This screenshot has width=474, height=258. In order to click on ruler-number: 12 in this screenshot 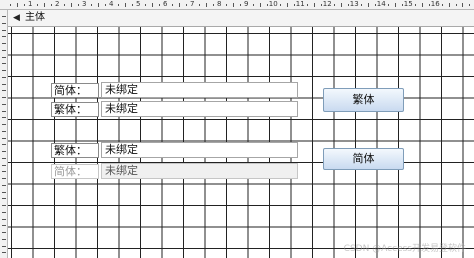, I will do `click(327, 4)`.